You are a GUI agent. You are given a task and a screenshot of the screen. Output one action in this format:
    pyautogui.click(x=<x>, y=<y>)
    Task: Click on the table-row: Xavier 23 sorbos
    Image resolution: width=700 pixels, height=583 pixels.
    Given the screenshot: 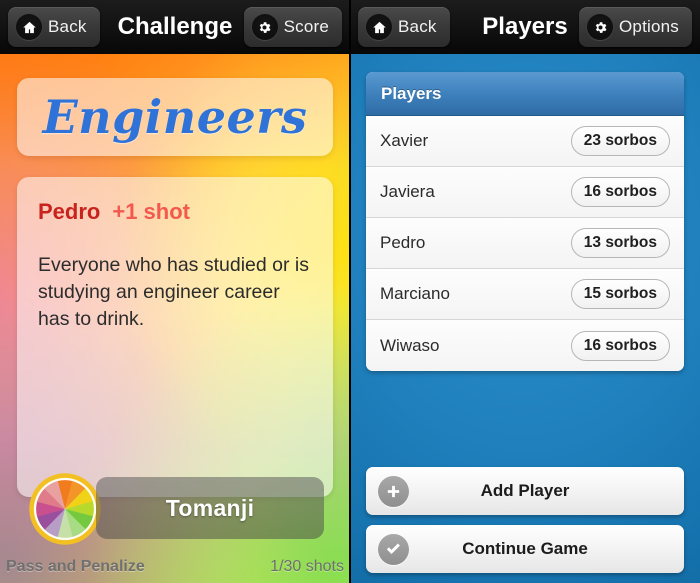 What is the action you would take?
    pyautogui.click(x=525, y=141)
    